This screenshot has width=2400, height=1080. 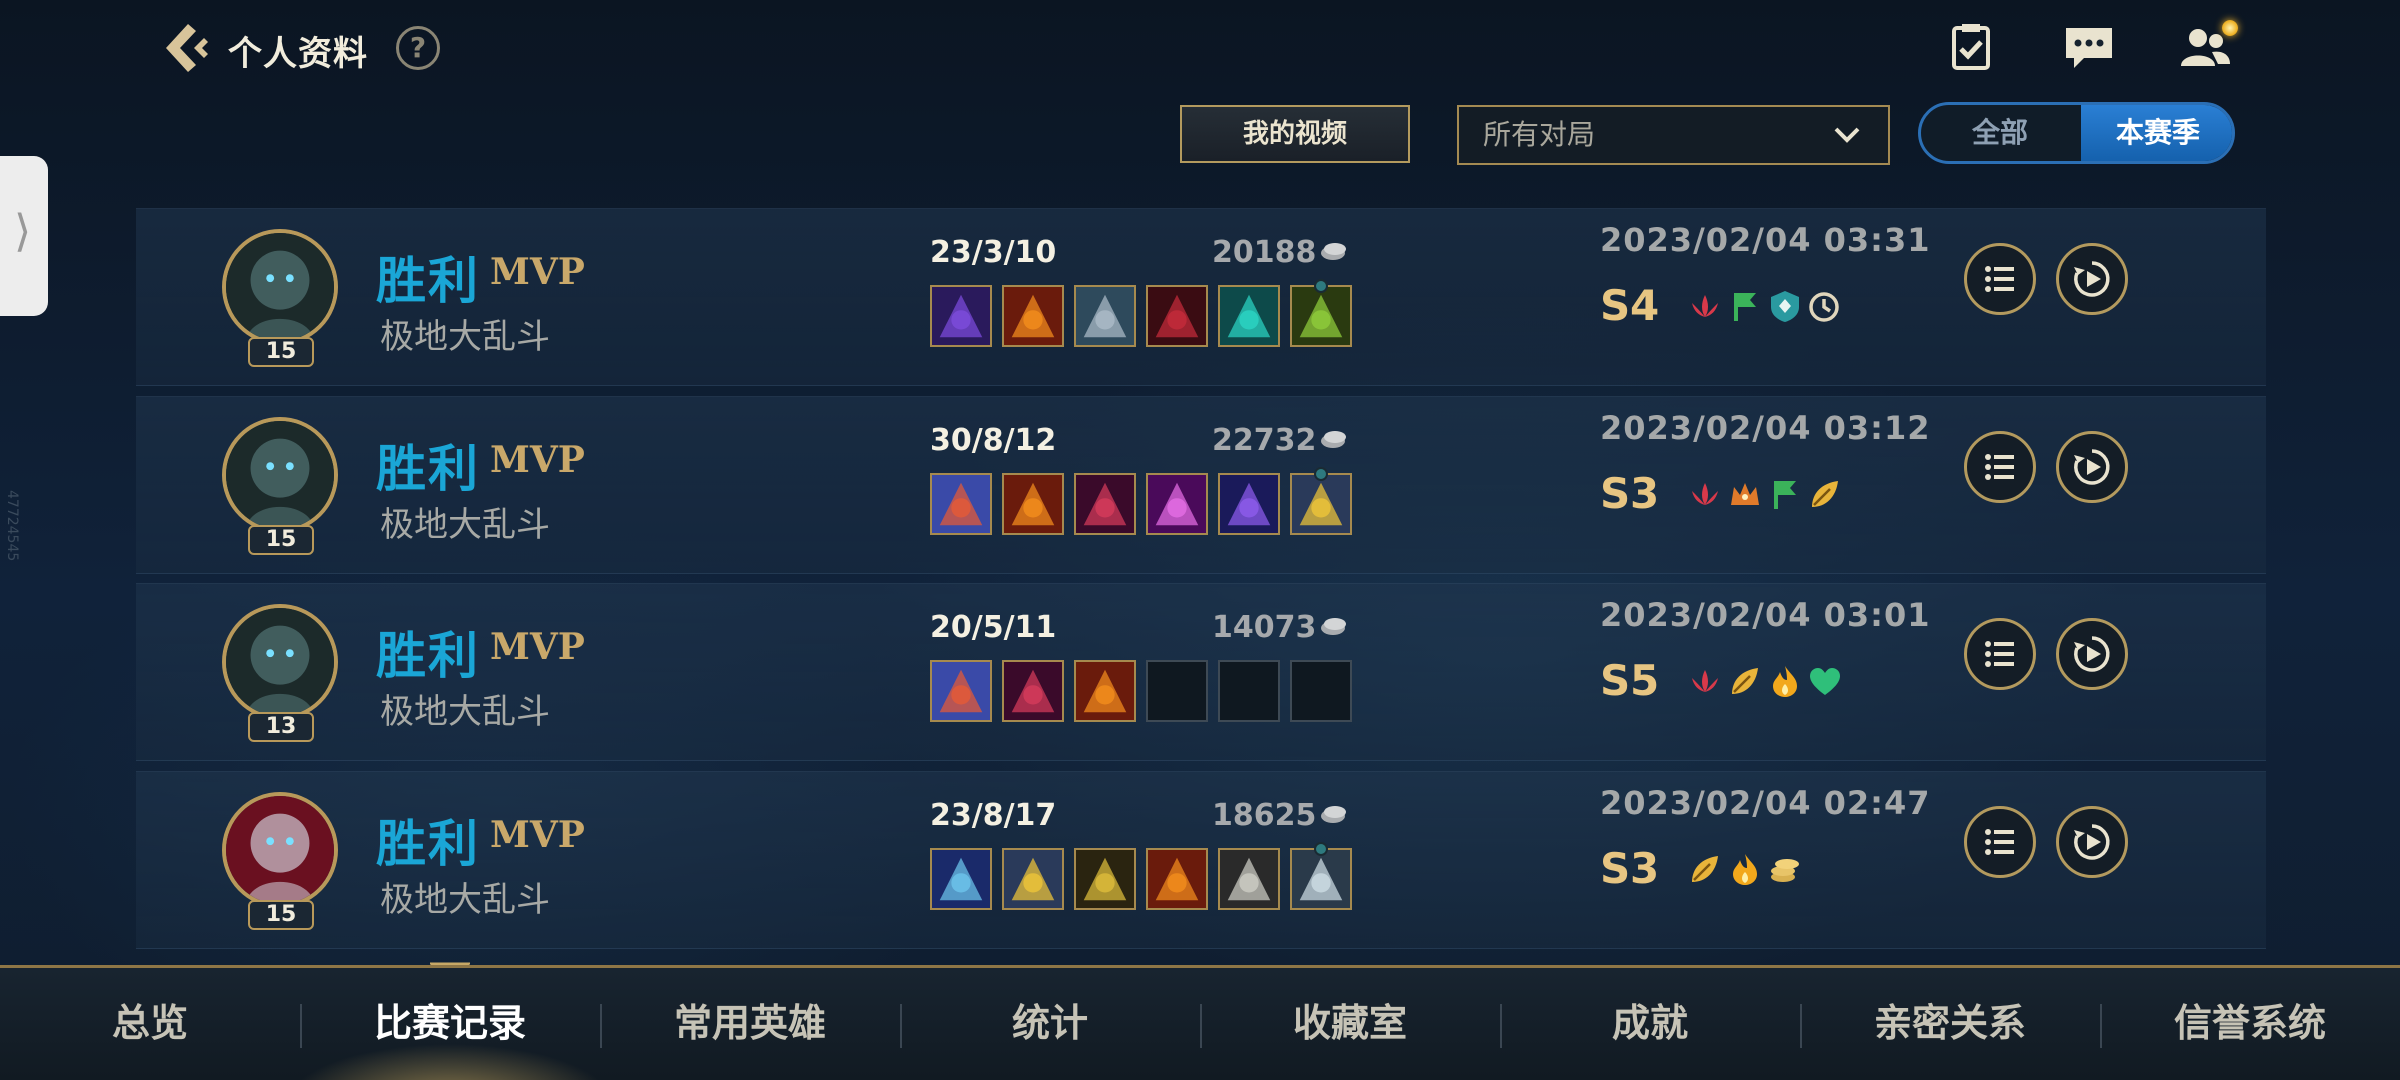 What do you see at coordinates (1745, 494) in the screenshot?
I see `crown-icon` at bounding box center [1745, 494].